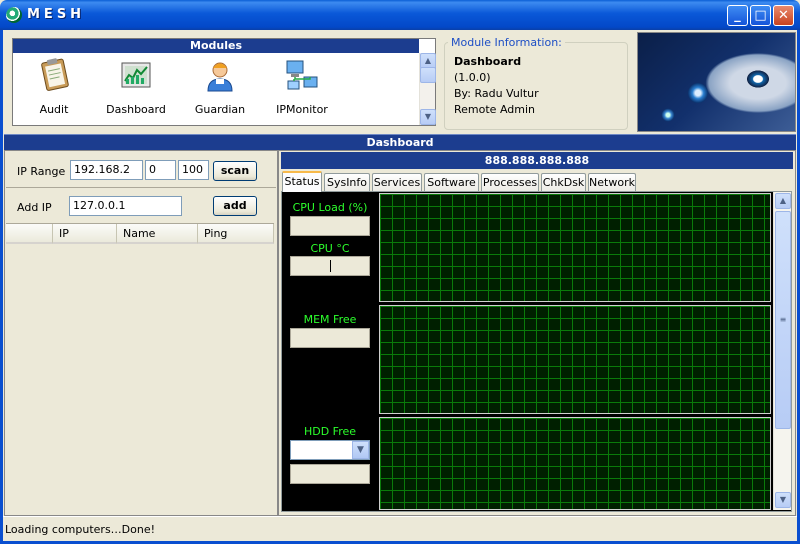 This screenshot has height=544, width=800. I want to click on scroll-up-button: ▲, so click(783, 201).